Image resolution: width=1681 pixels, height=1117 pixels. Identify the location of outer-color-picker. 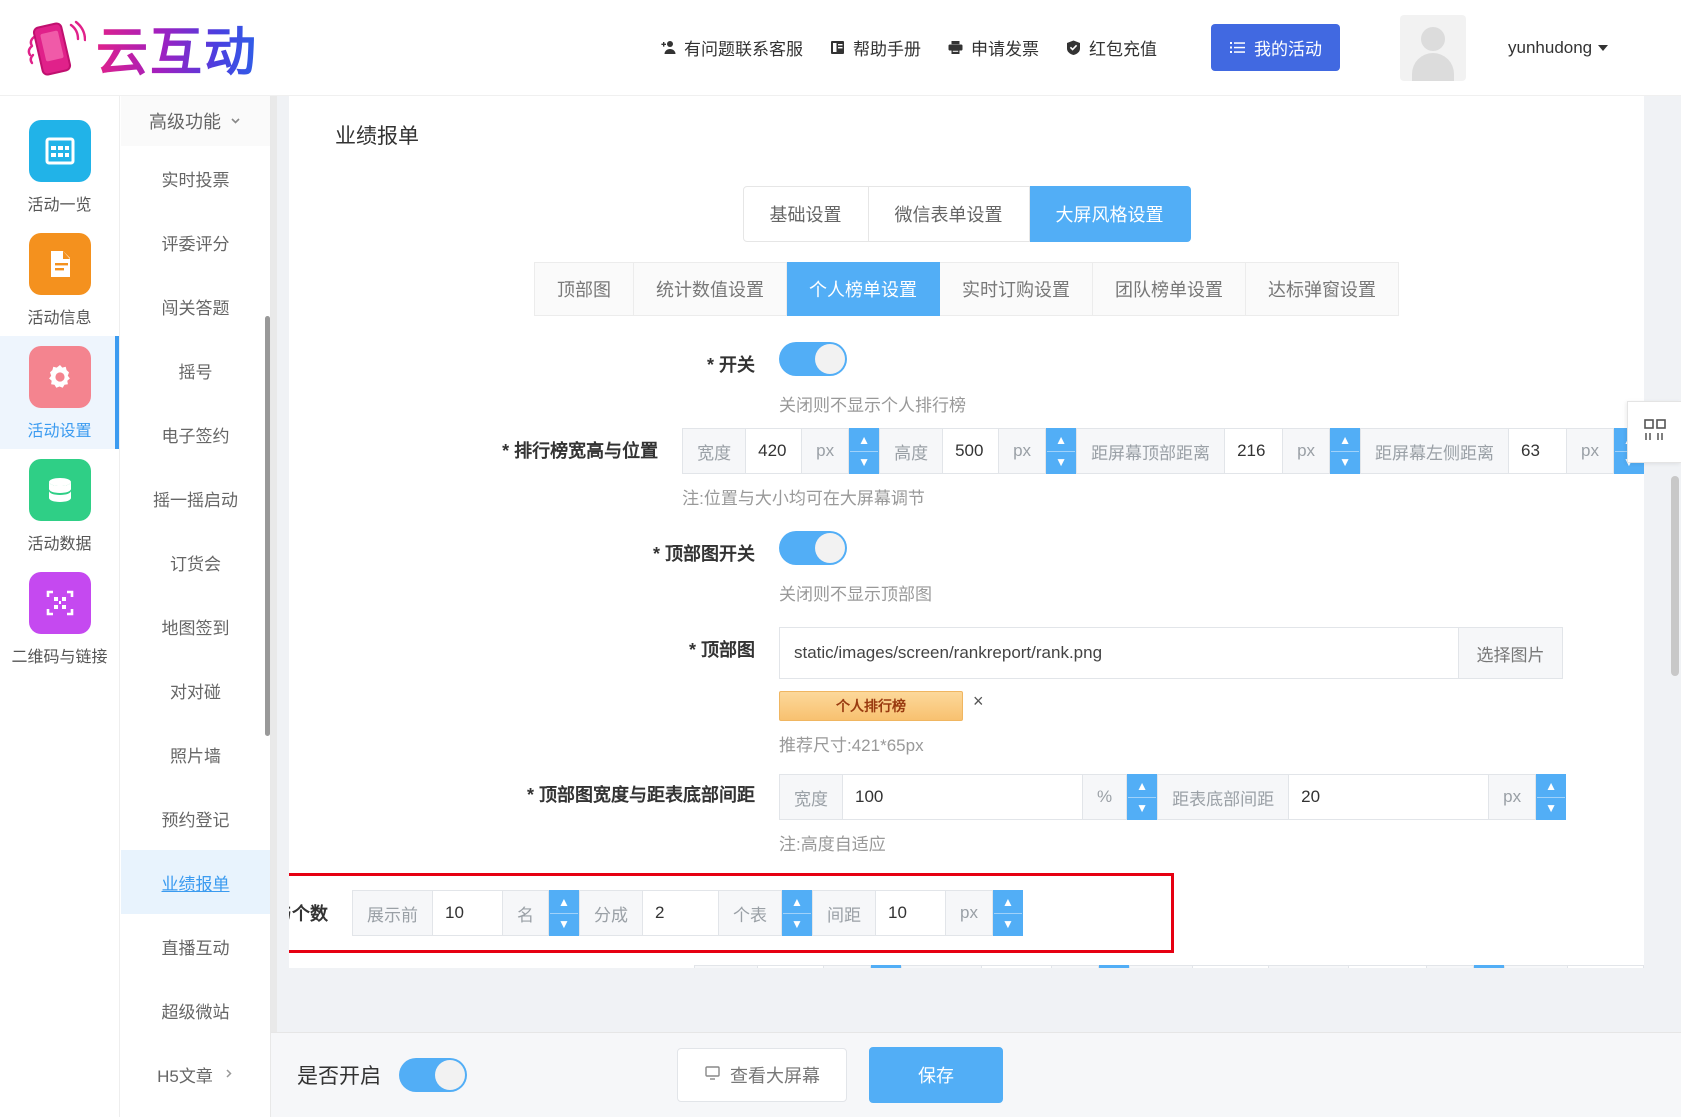
(1231, 966).